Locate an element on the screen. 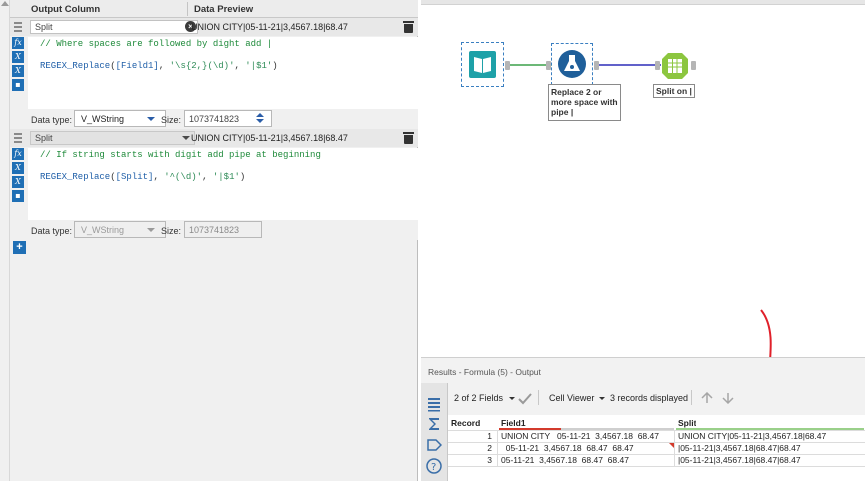  columns-icon is located at coordinates (675, 66).